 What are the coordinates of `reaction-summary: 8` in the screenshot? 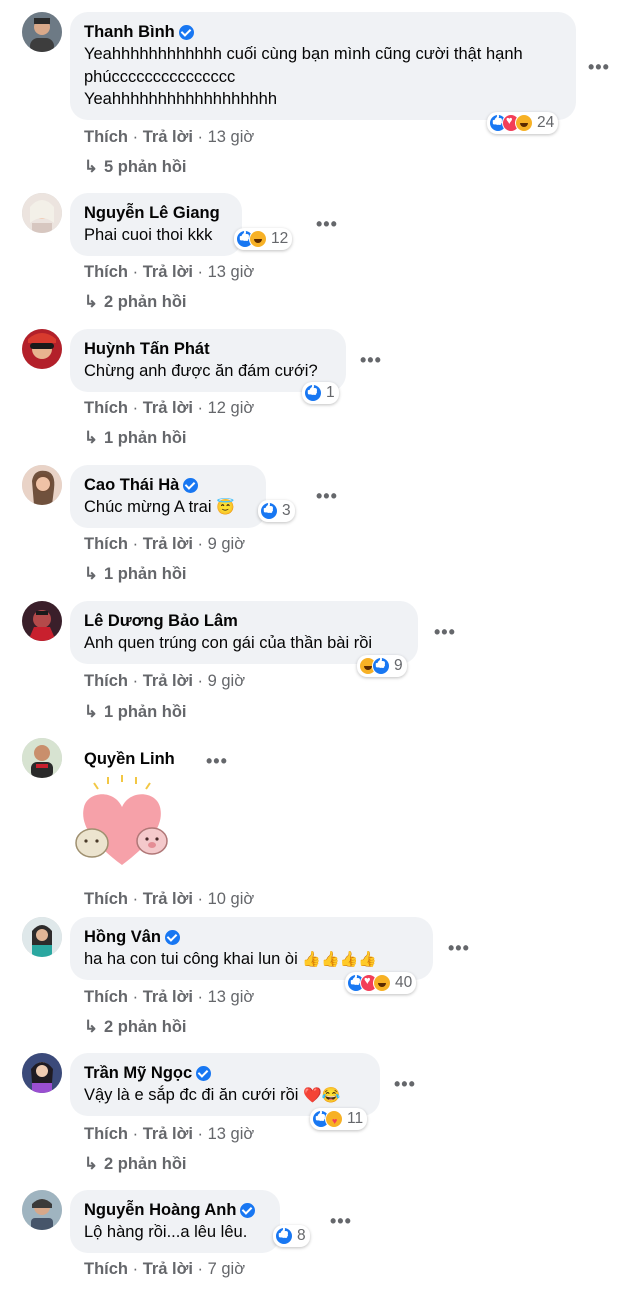 It's located at (291, 1236).